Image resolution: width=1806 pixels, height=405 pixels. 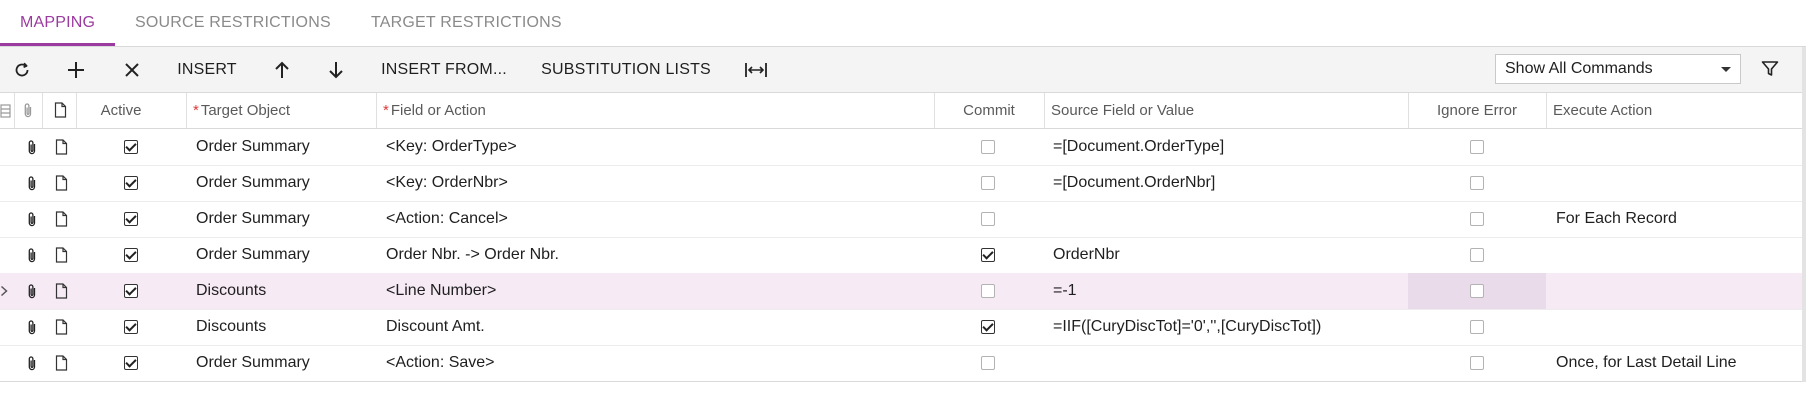 What do you see at coordinates (207, 69) in the screenshot?
I see `insert-button: INSERT` at bounding box center [207, 69].